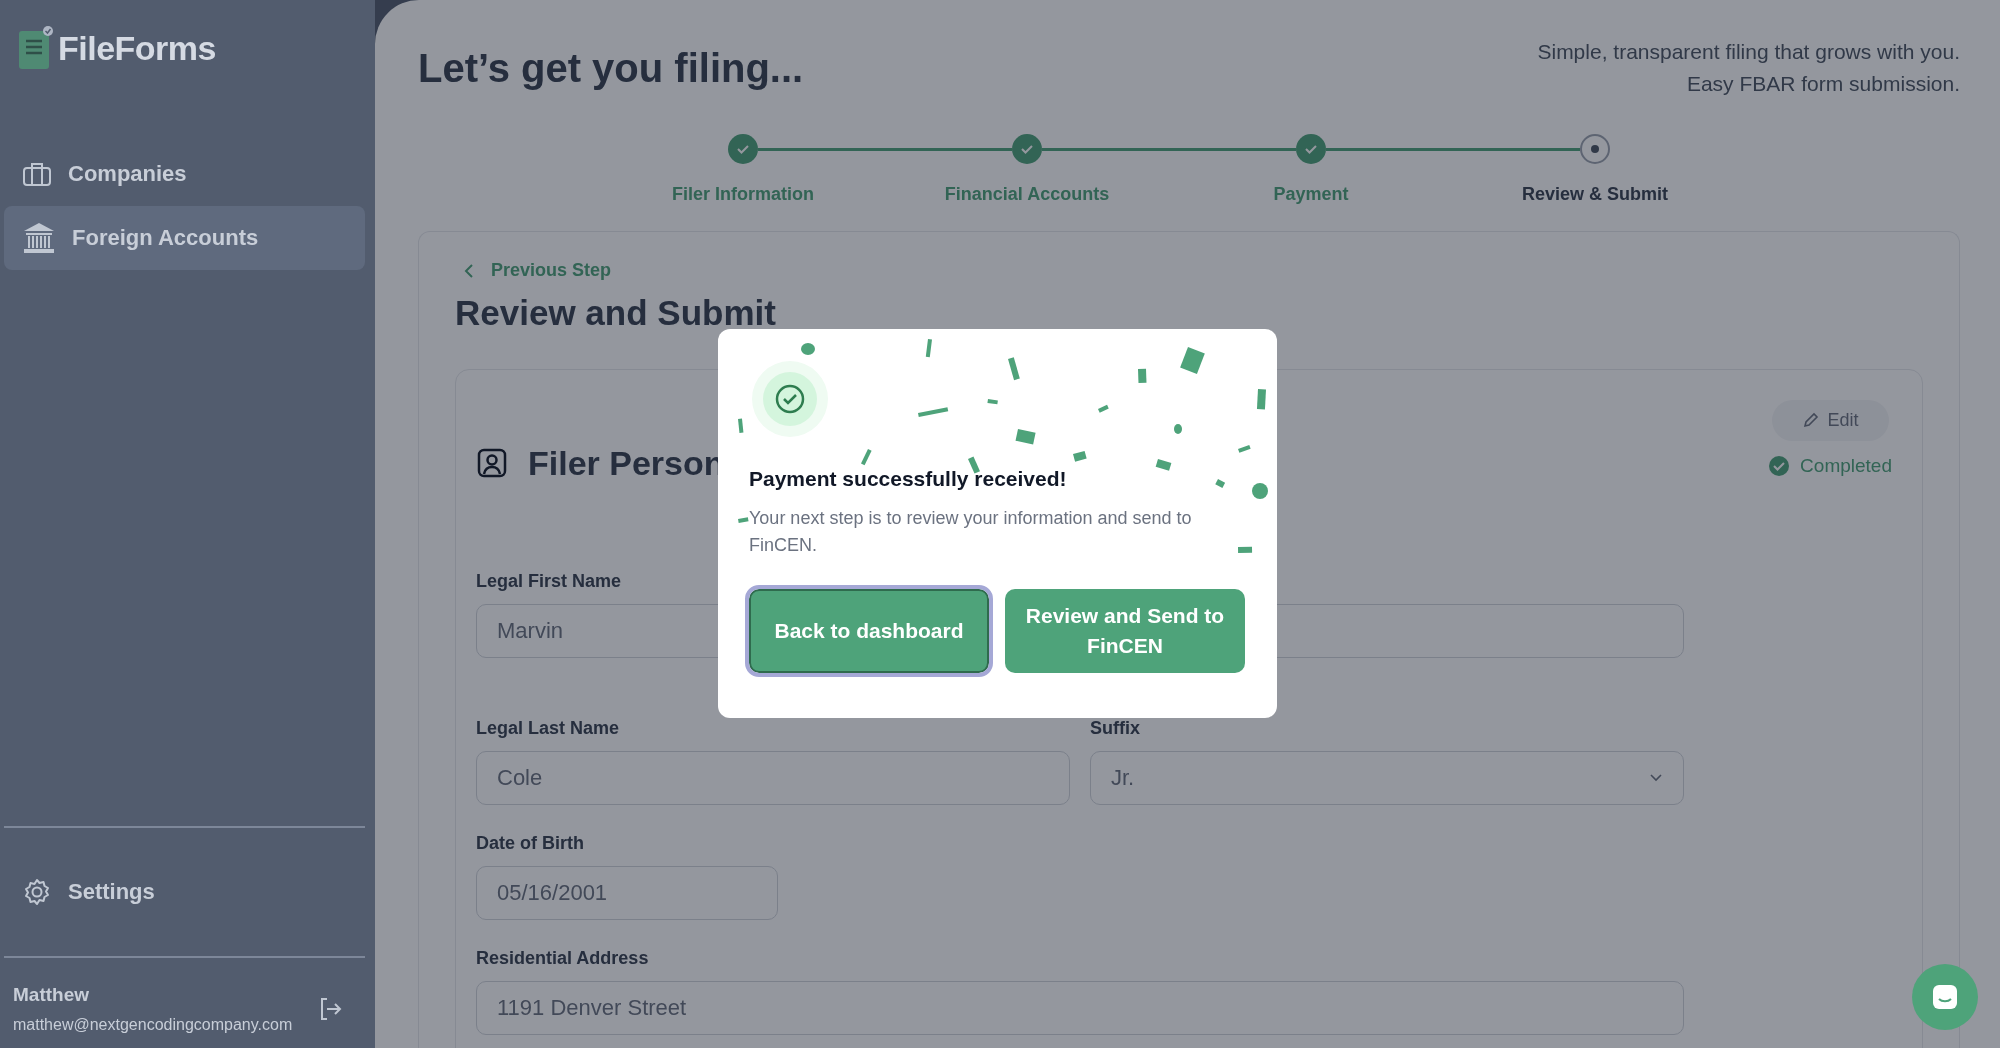  I want to click on settings-icon, so click(37, 892).